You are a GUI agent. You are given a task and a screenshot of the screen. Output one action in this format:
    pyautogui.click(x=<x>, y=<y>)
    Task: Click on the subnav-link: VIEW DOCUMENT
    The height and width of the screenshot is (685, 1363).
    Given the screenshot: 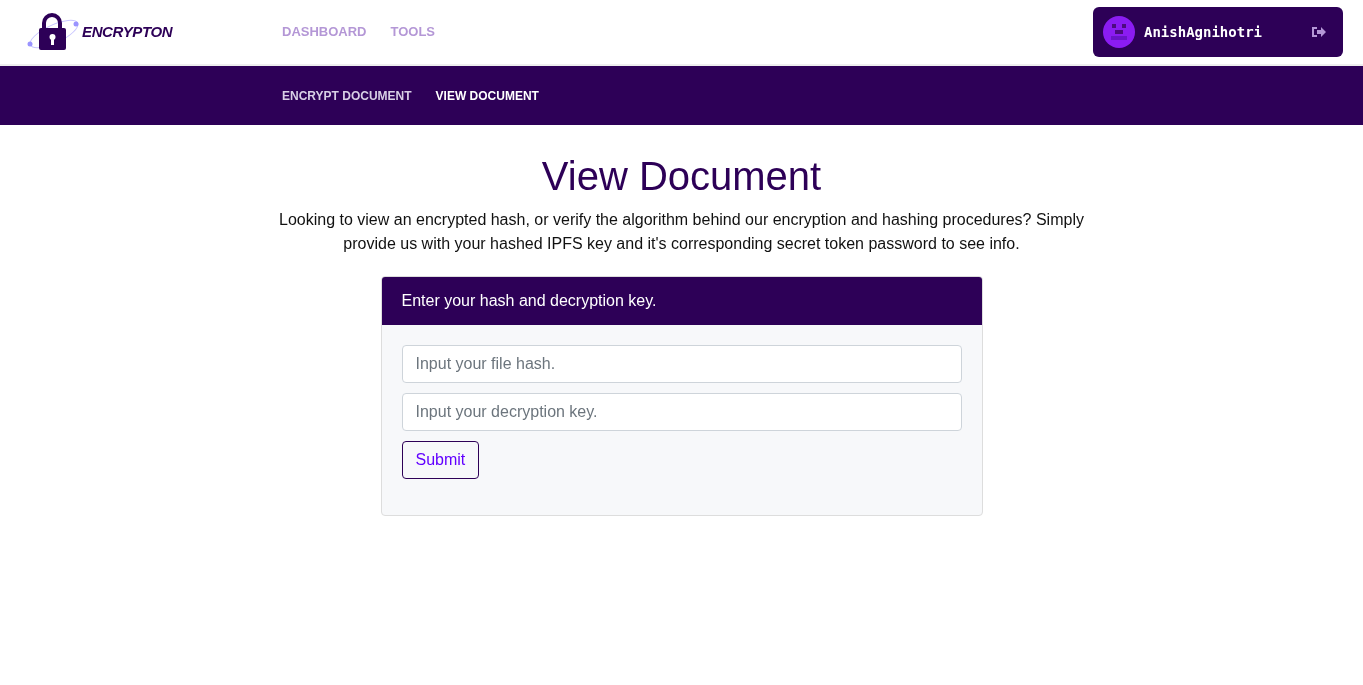 What is the action you would take?
    pyautogui.click(x=487, y=95)
    